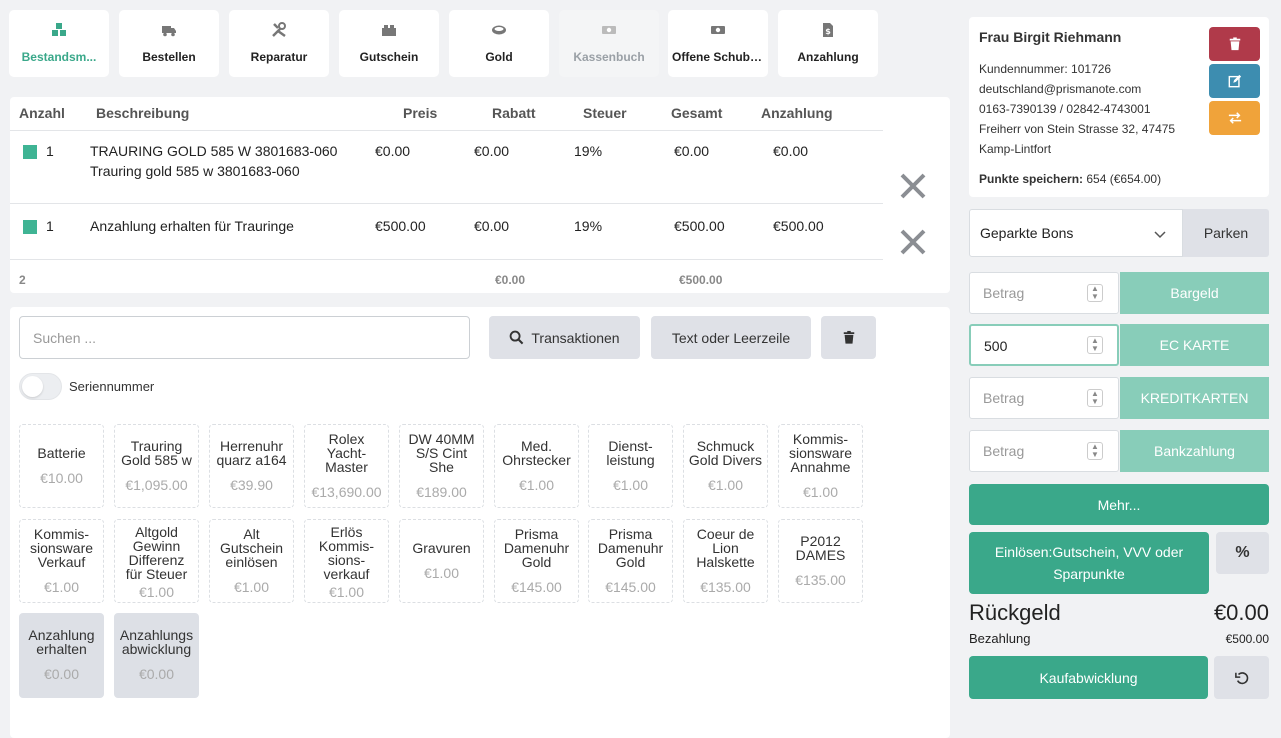 The height and width of the screenshot is (738, 1281). Describe the element at coordinates (389, 43) in the screenshot. I see `tab-gutschein: Gutschein` at that location.